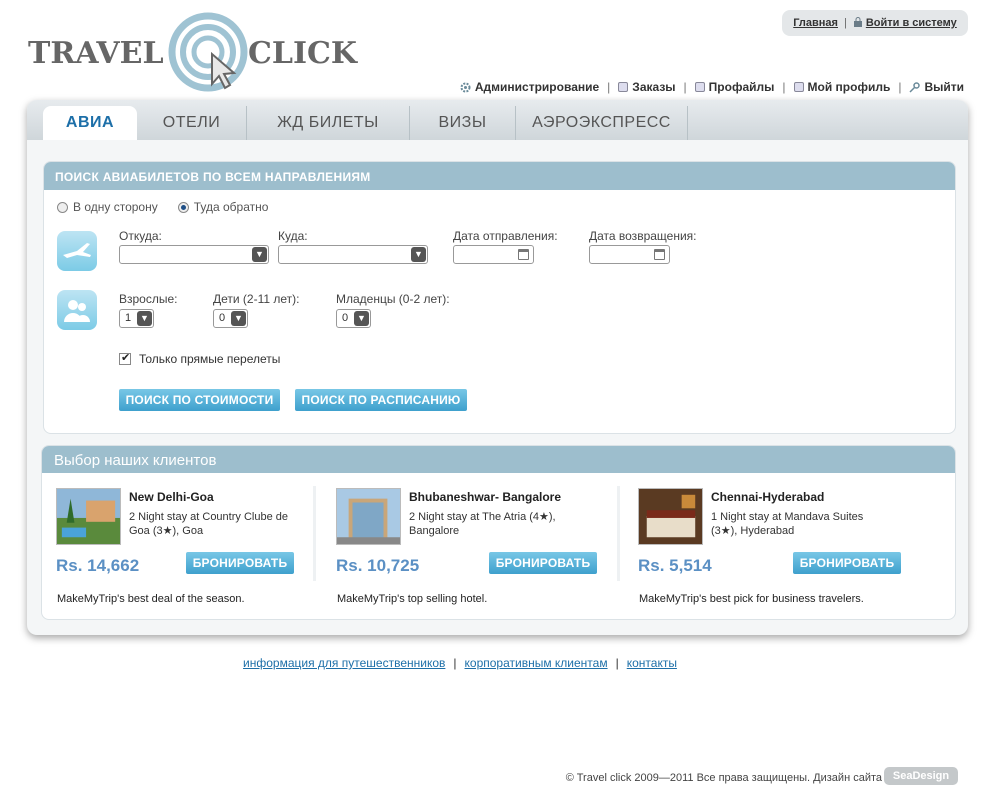 This screenshot has width=1000, height=800. Describe the element at coordinates (505, 236) in the screenshot. I see `depart-date-label: Дата отправления:` at that location.